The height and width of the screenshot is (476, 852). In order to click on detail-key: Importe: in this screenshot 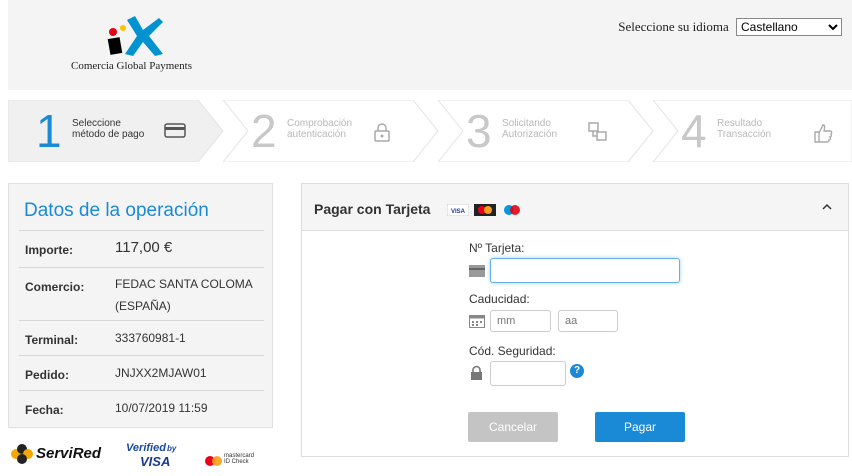, I will do `click(49, 250)`.